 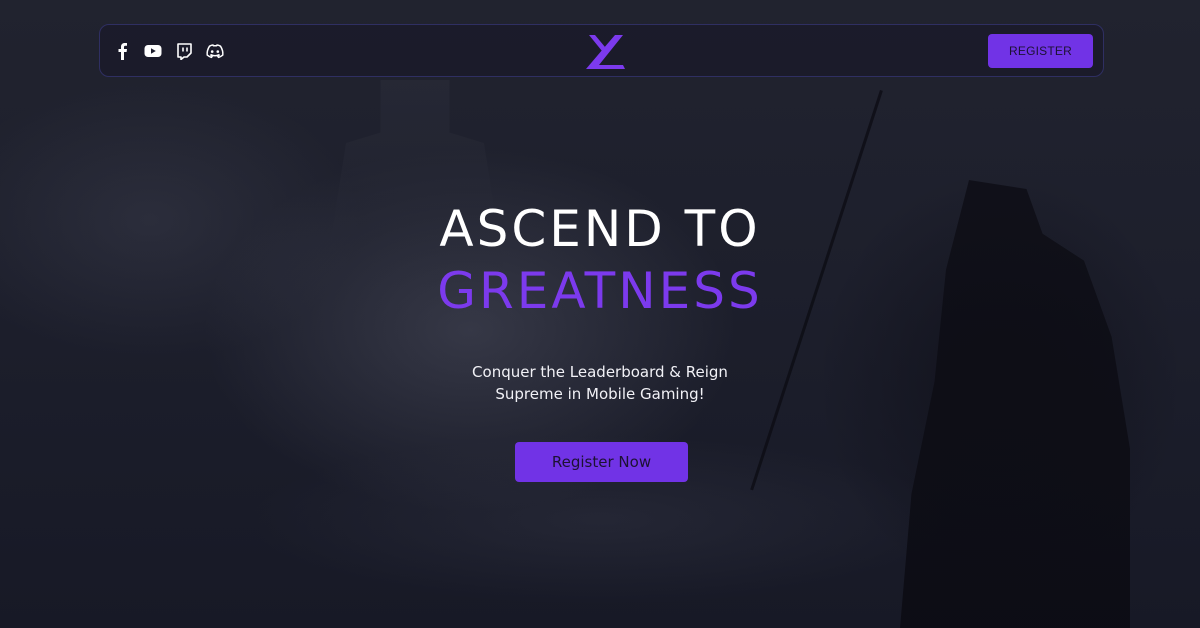 I want to click on register-now-button: Register Now, so click(x=601, y=462).